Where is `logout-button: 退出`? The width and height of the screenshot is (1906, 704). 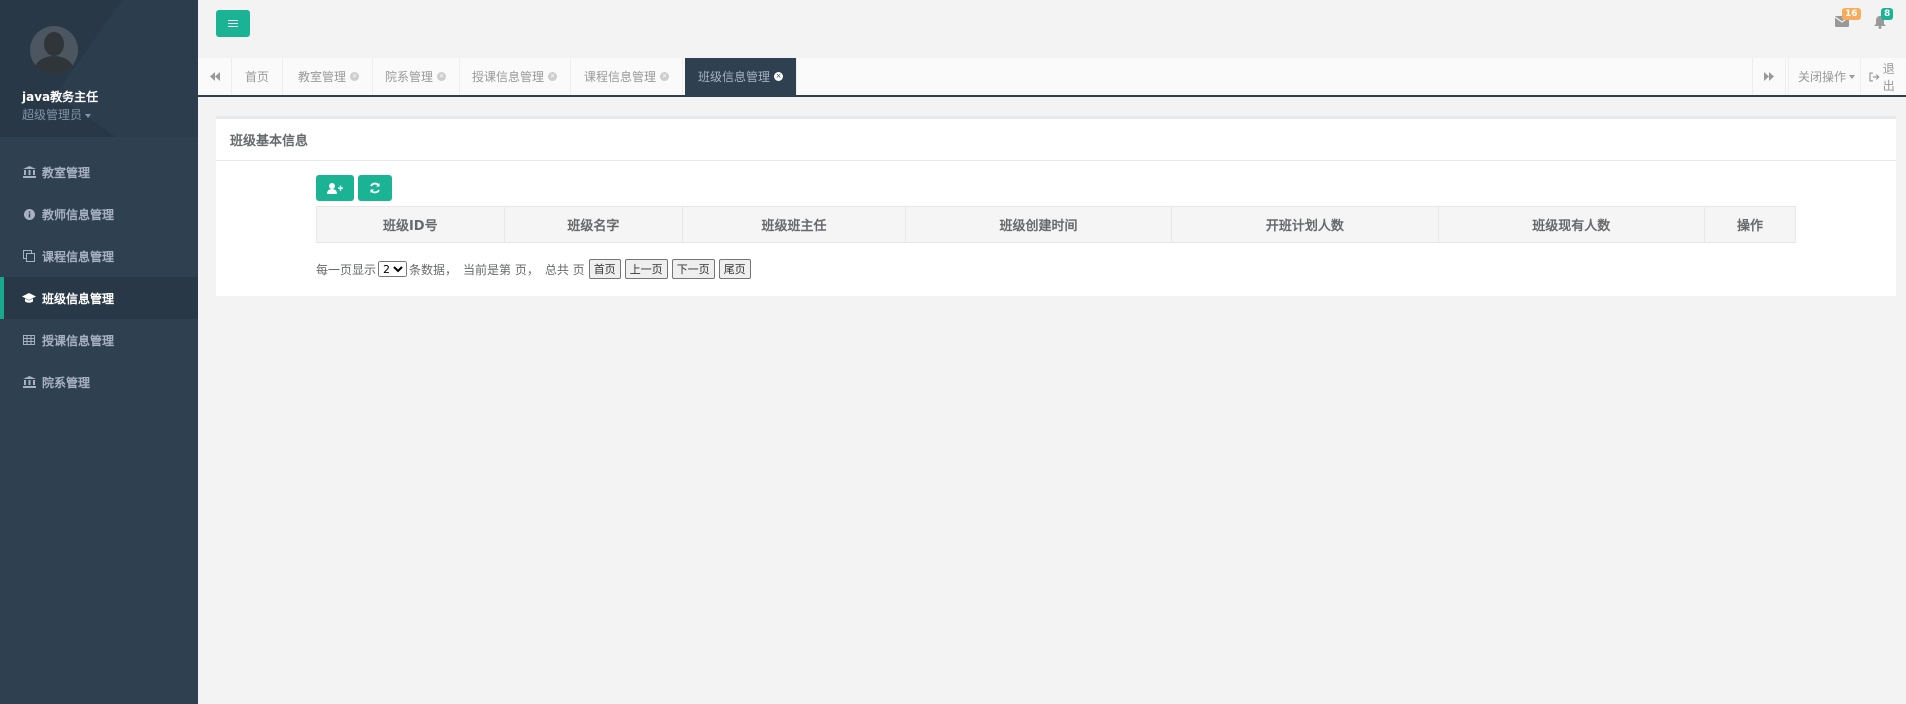 logout-button: 退出 is located at coordinates (1883, 76).